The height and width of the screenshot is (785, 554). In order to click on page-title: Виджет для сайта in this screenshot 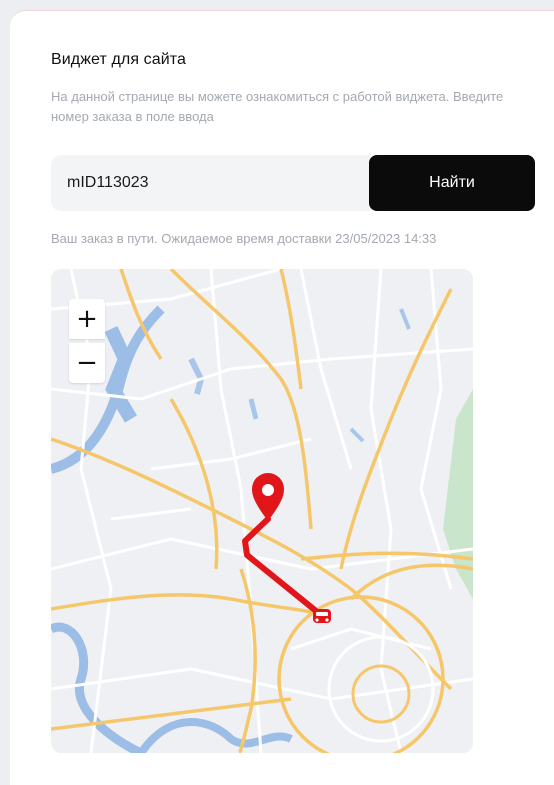, I will do `click(119, 59)`.